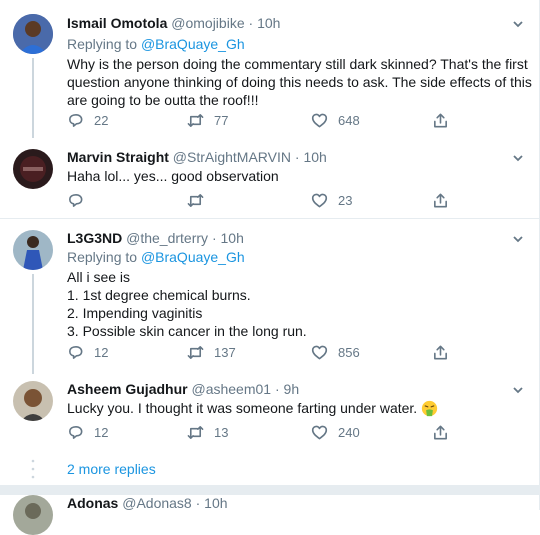  Describe the element at coordinates (349, 432) in the screenshot. I see `like-count: 240` at that location.